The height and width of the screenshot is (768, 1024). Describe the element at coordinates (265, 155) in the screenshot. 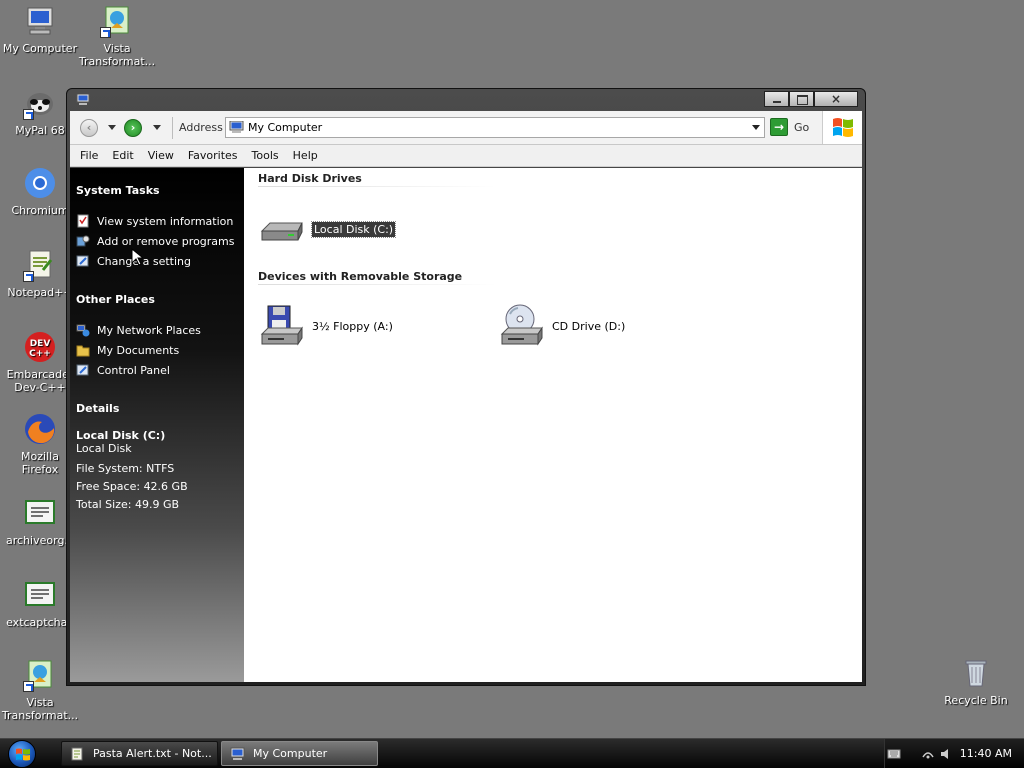

I see `menu-tools: Tools` at that location.